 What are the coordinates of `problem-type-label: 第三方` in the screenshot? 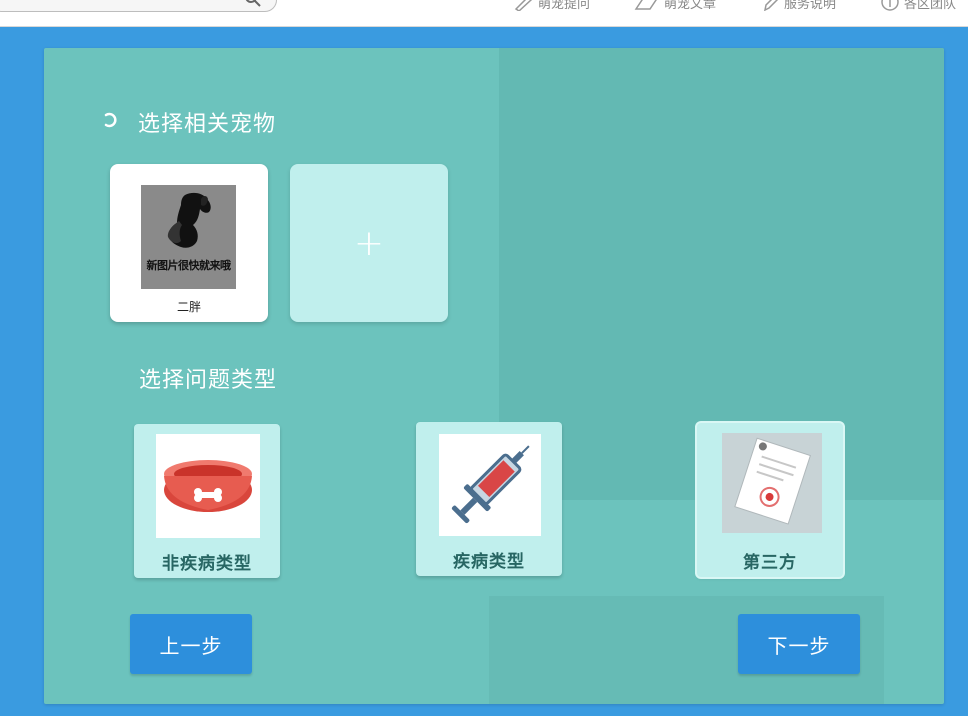 It's located at (770, 563).